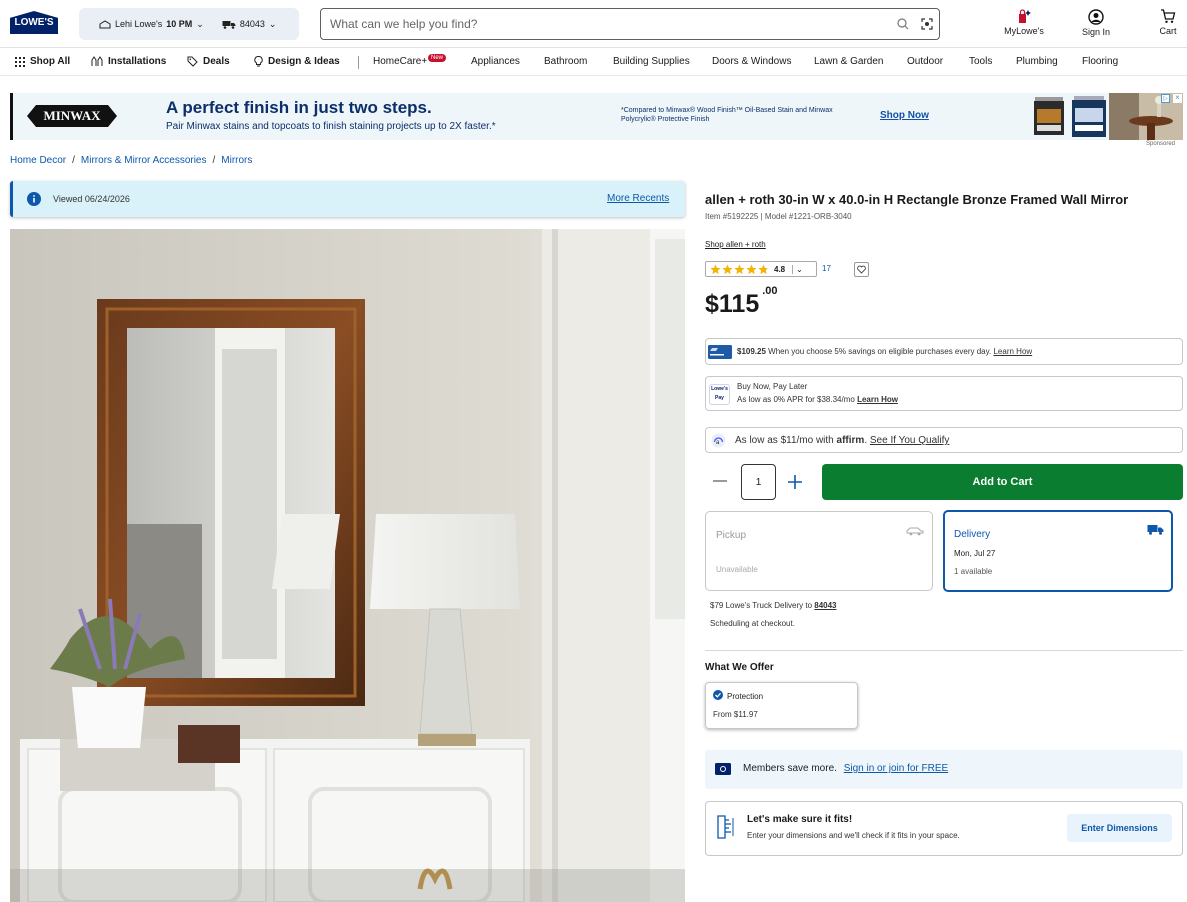  What do you see at coordinates (216, 61) in the screenshot?
I see `nav-label: Deals` at bounding box center [216, 61].